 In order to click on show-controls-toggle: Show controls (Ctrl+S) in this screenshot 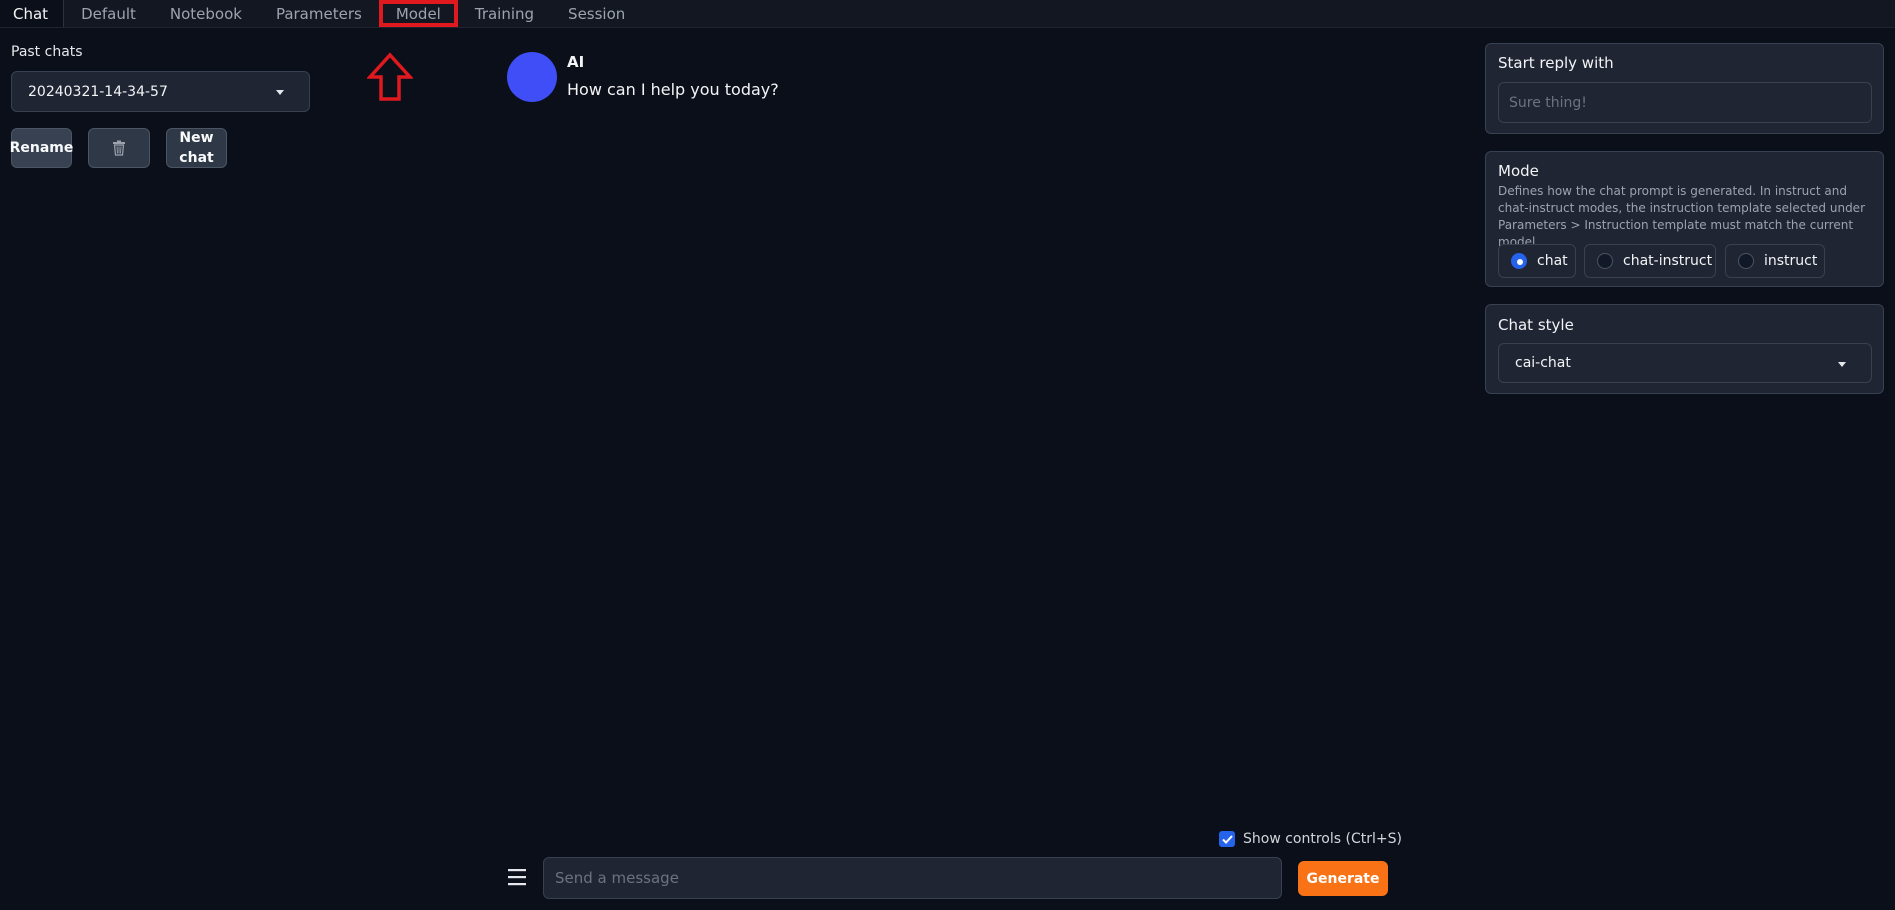, I will do `click(1310, 839)`.